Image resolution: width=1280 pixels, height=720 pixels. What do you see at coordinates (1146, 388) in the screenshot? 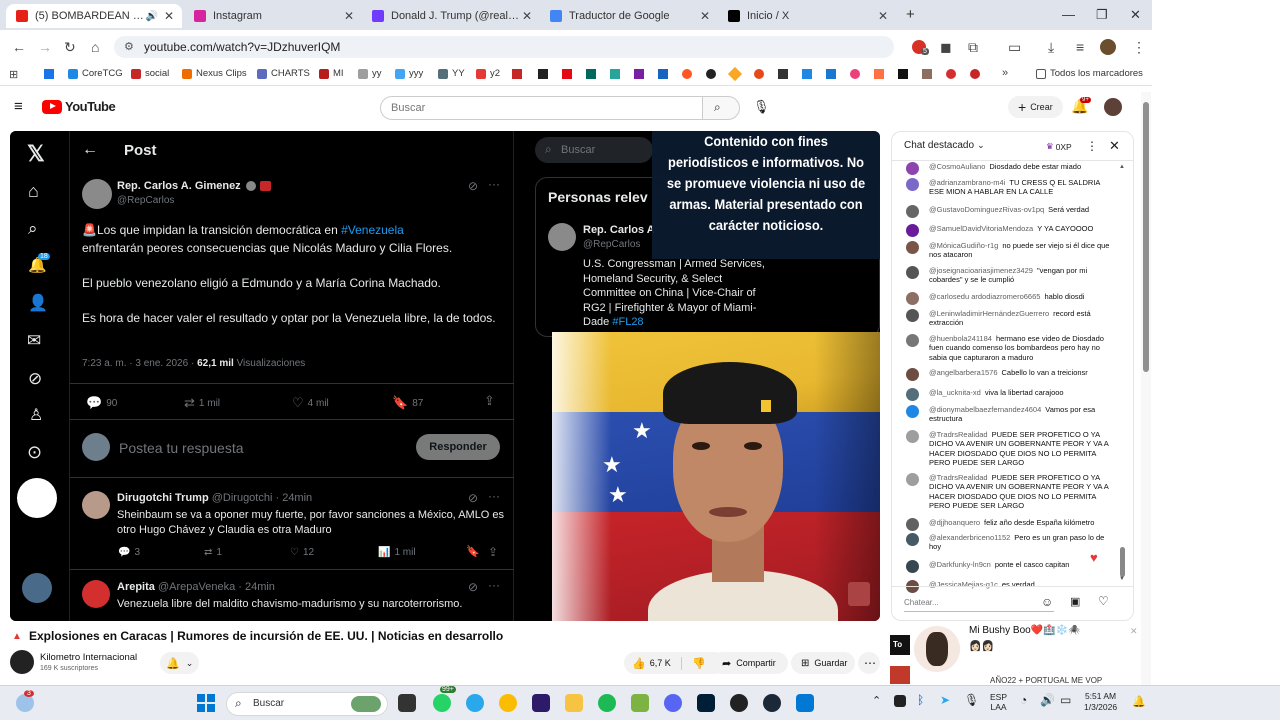
I see `page-scrollbar` at bounding box center [1146, 388].